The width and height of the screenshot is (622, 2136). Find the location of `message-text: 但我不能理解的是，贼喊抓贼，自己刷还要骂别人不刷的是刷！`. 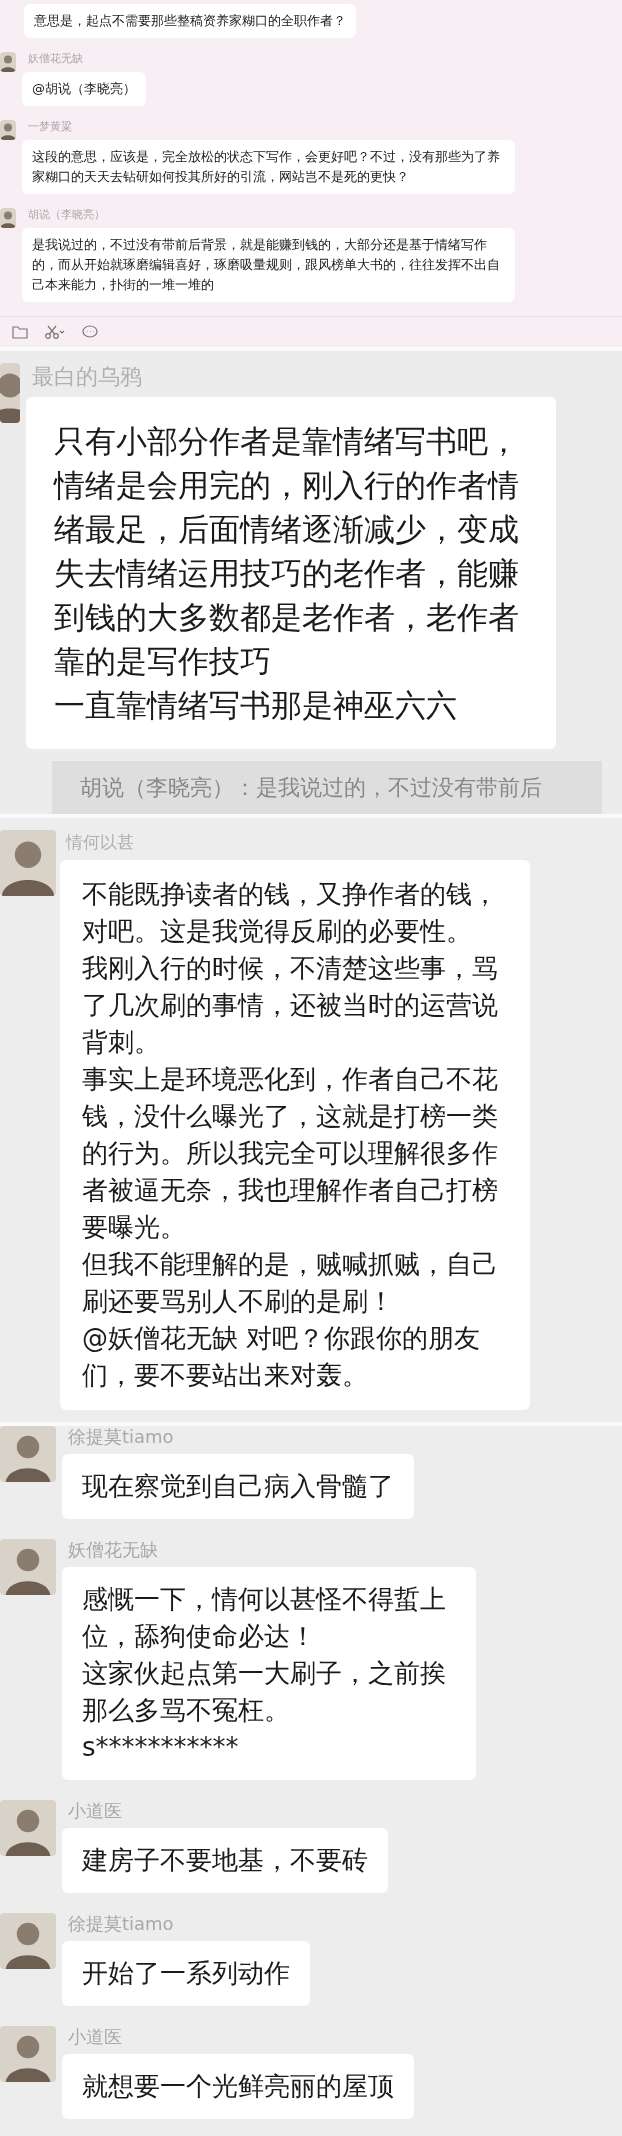

message-text: 但我不能理解的是，贼喊抓贼，自己刷还要骂别人不刷的是刷！ is located at coordinates (290, 1283).